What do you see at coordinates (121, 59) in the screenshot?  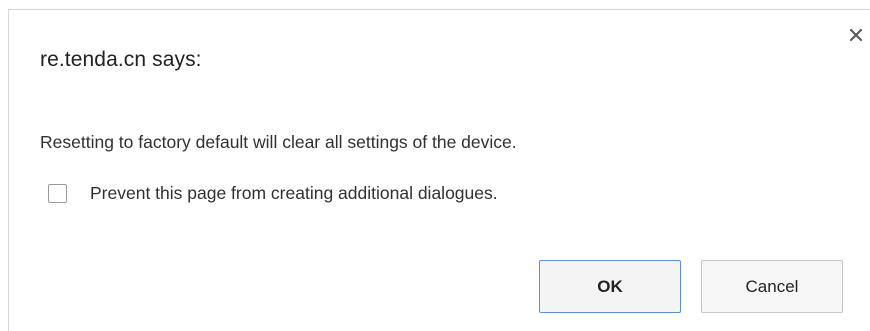 I see `dialog-title: re.tenda.cn says:` at bounding box center [121, 59].